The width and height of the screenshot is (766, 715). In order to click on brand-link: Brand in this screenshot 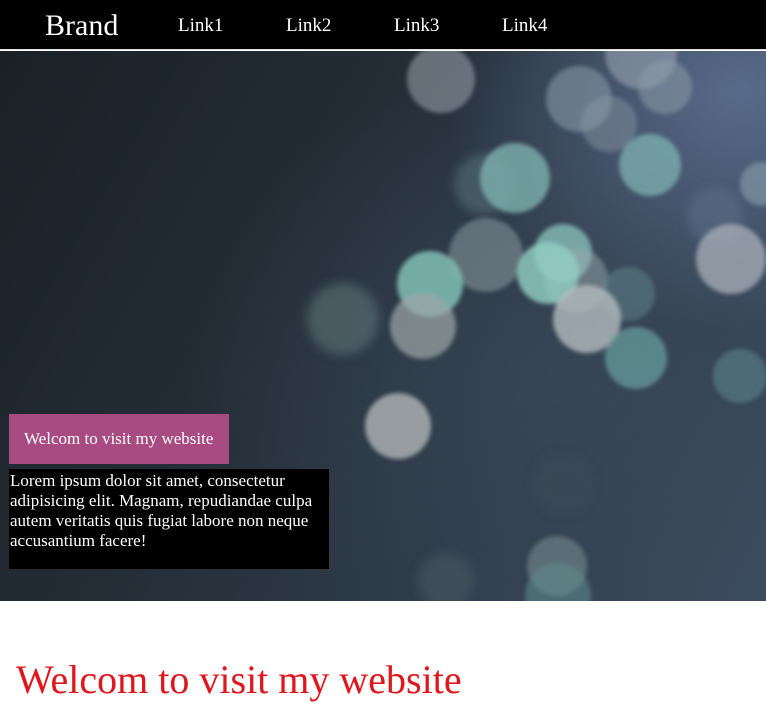, I will do `click(81, 26)`.